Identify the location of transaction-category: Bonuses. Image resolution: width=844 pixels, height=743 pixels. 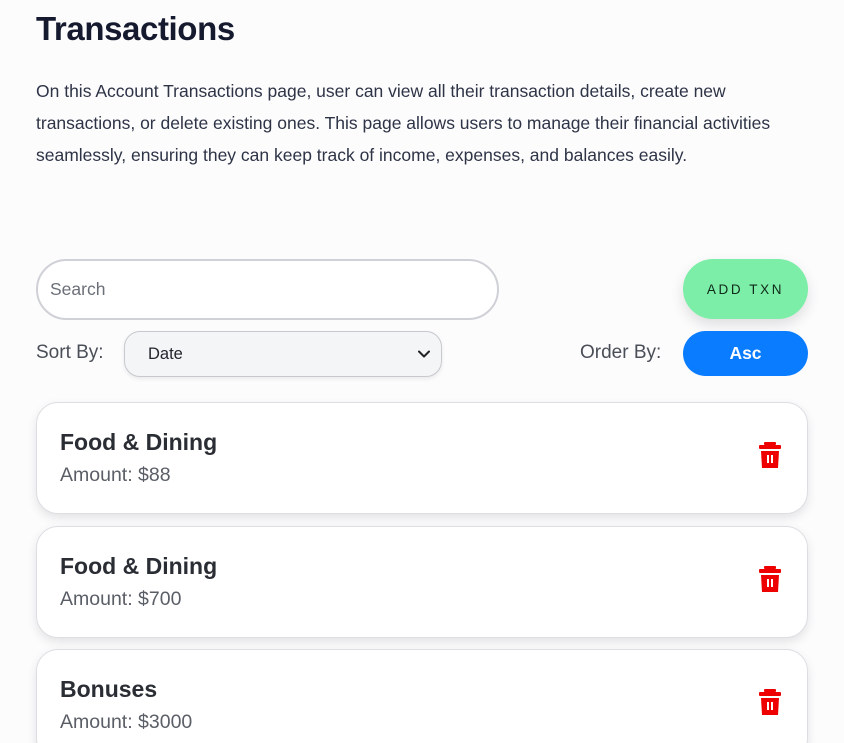
(109, 689).